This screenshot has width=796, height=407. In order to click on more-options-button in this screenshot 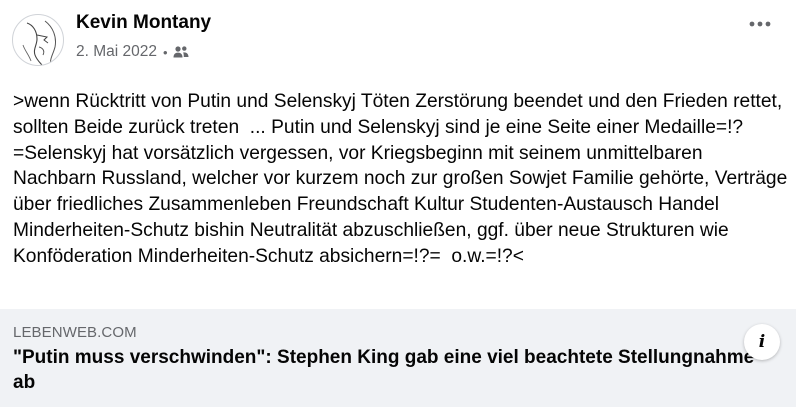, I will do `click(760, 24)`.